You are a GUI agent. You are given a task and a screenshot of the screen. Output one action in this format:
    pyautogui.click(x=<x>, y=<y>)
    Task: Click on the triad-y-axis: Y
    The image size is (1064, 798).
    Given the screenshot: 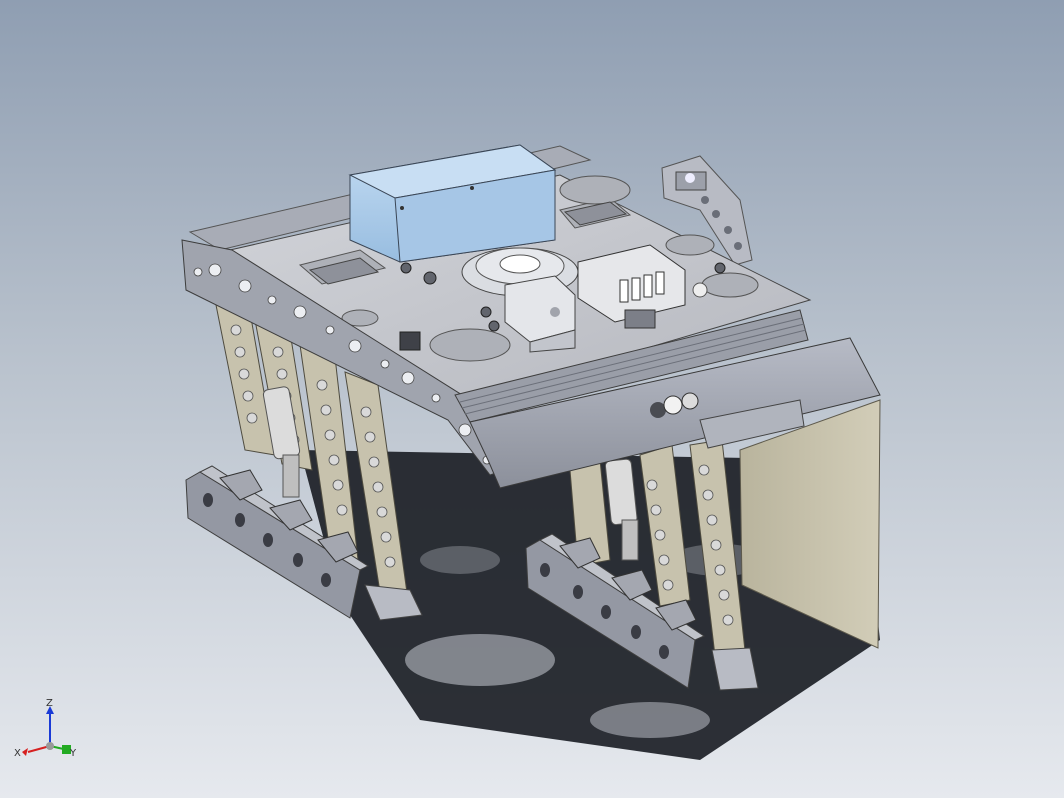 What is the action you would take?
    pyautogui.click(x=63, y=752)
    